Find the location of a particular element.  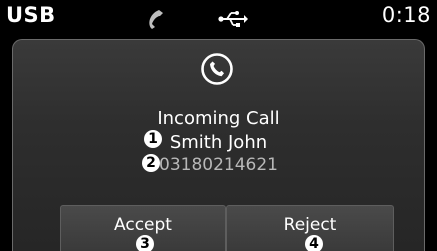

phone-handset-icon is located at coordinates (156, 19).